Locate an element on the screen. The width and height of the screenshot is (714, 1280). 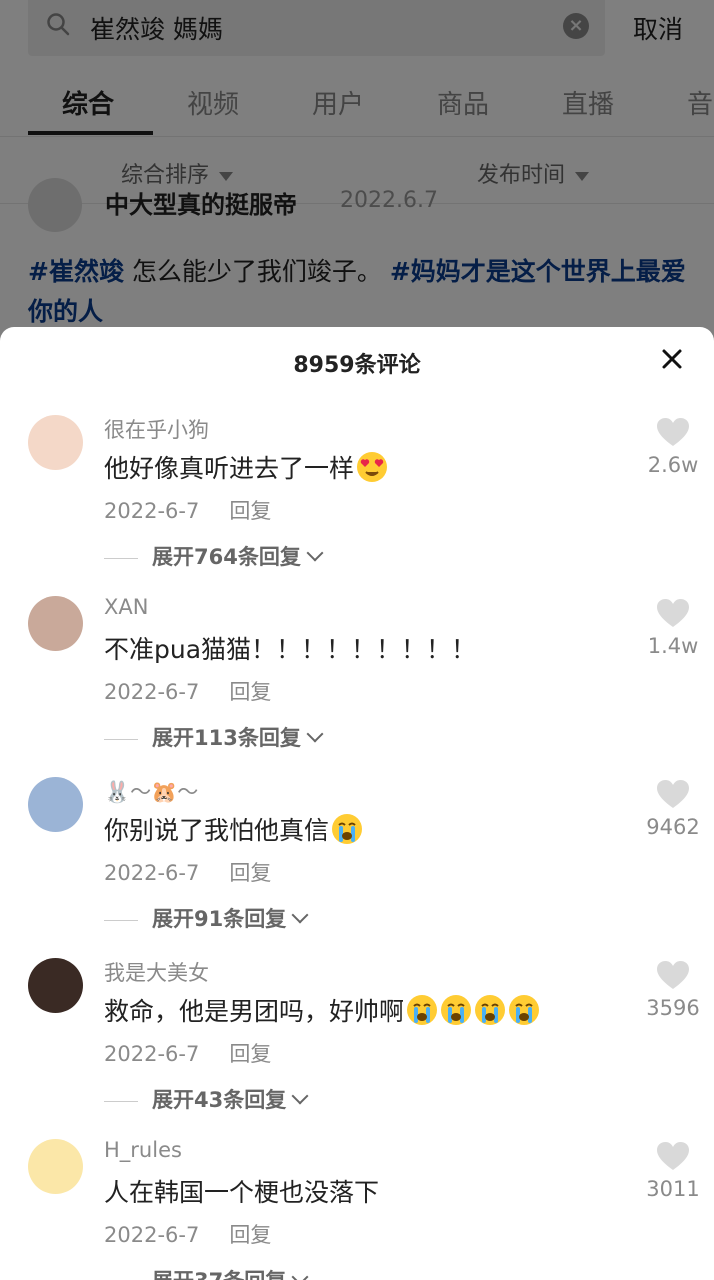
like-button: 3596 is located at coordinates (673, 990).